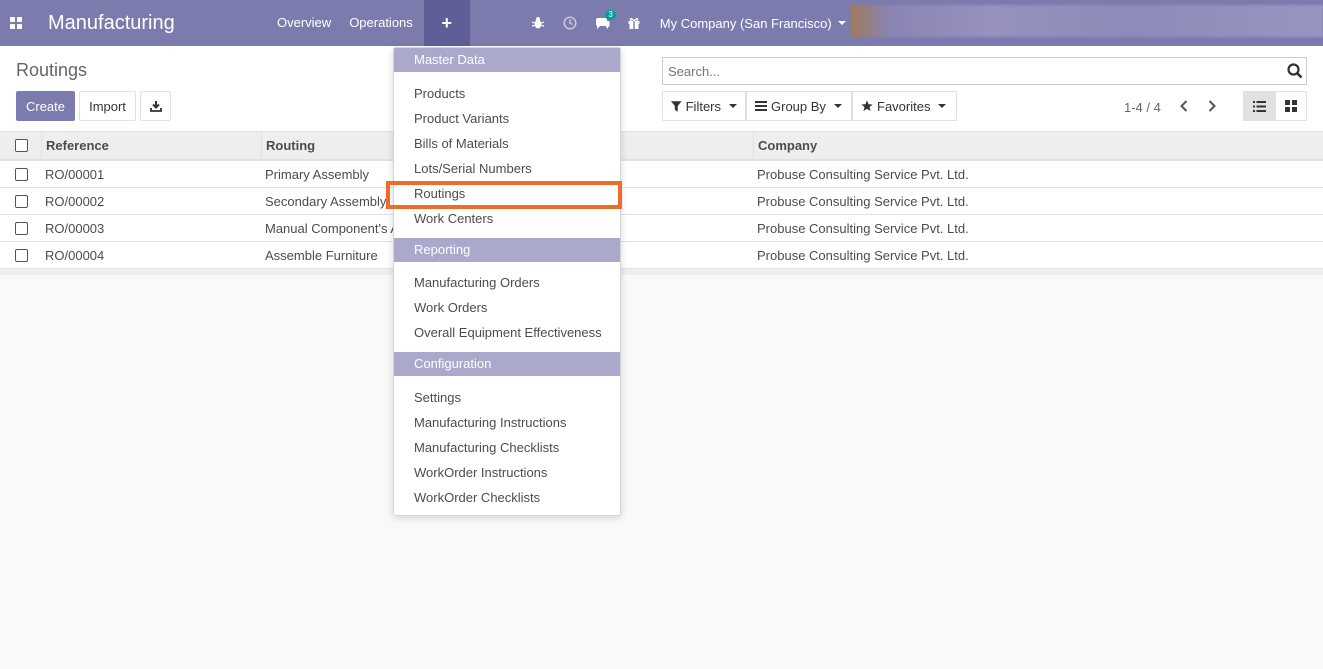 This screenshot has height=669, width=1323. What do you see at coordinates (676, 106) in the screenshot?
I see `filter-icon` at bounding box center [676, 106].